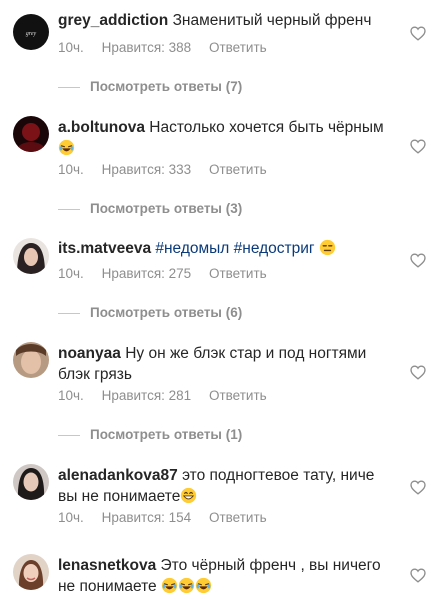 Image resolution: width=446 pixels, height=600 pixels. I want to click on view-replies-button: Посмотреть ответы (6), so click(150, 312).